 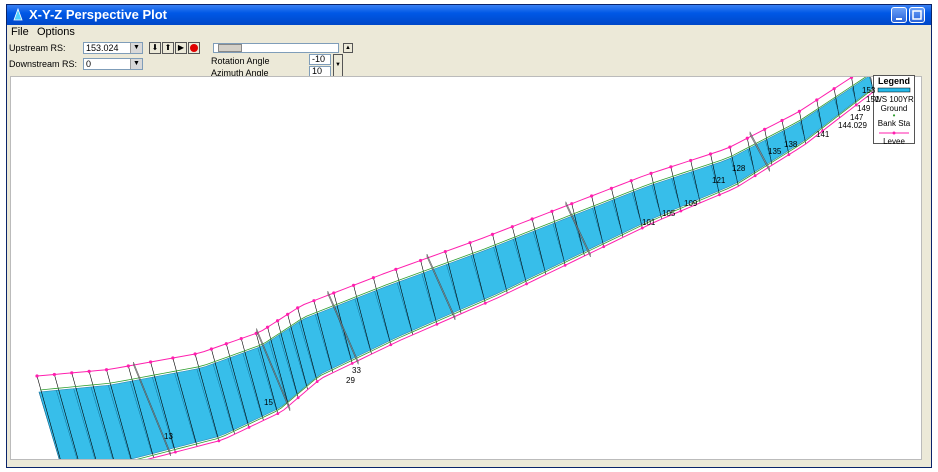 I want to click on station-label: 149, so click(x=864, y=108).